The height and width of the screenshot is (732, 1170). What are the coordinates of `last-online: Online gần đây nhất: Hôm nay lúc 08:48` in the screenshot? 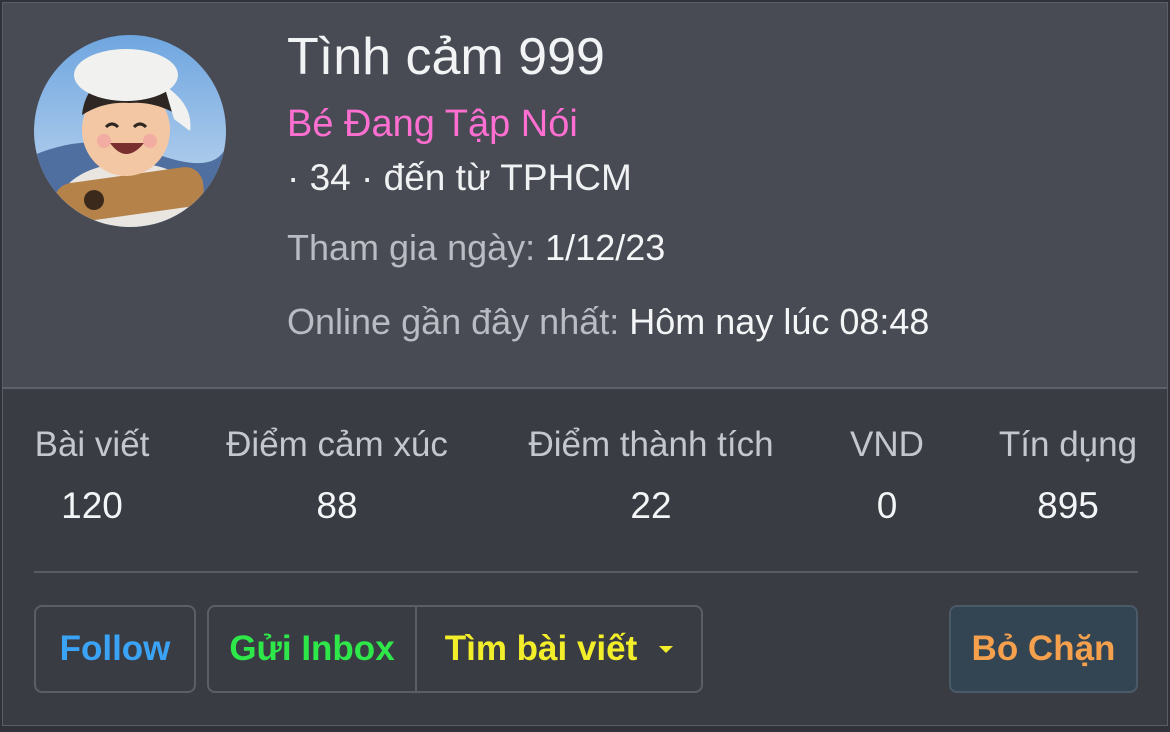 It's located at (608, 322).